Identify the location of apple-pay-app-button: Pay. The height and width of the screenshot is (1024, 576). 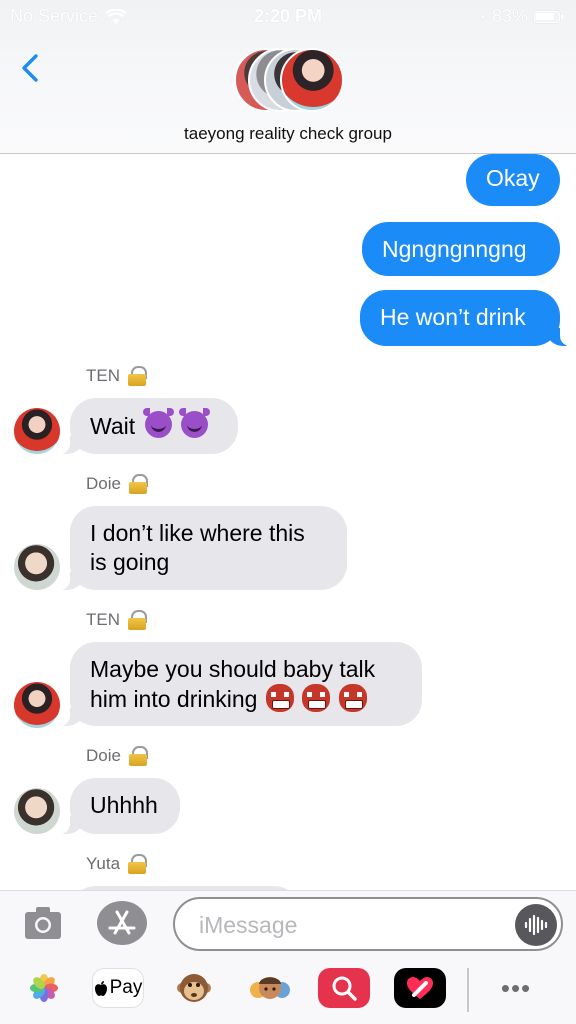
(118, 988).